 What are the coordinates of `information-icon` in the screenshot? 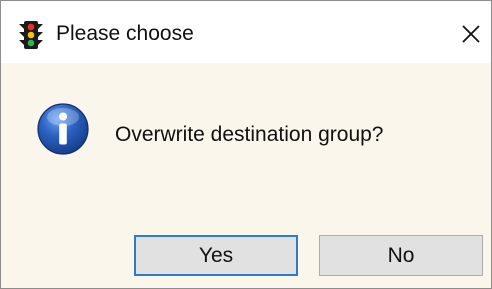 It's located at (63, 129).